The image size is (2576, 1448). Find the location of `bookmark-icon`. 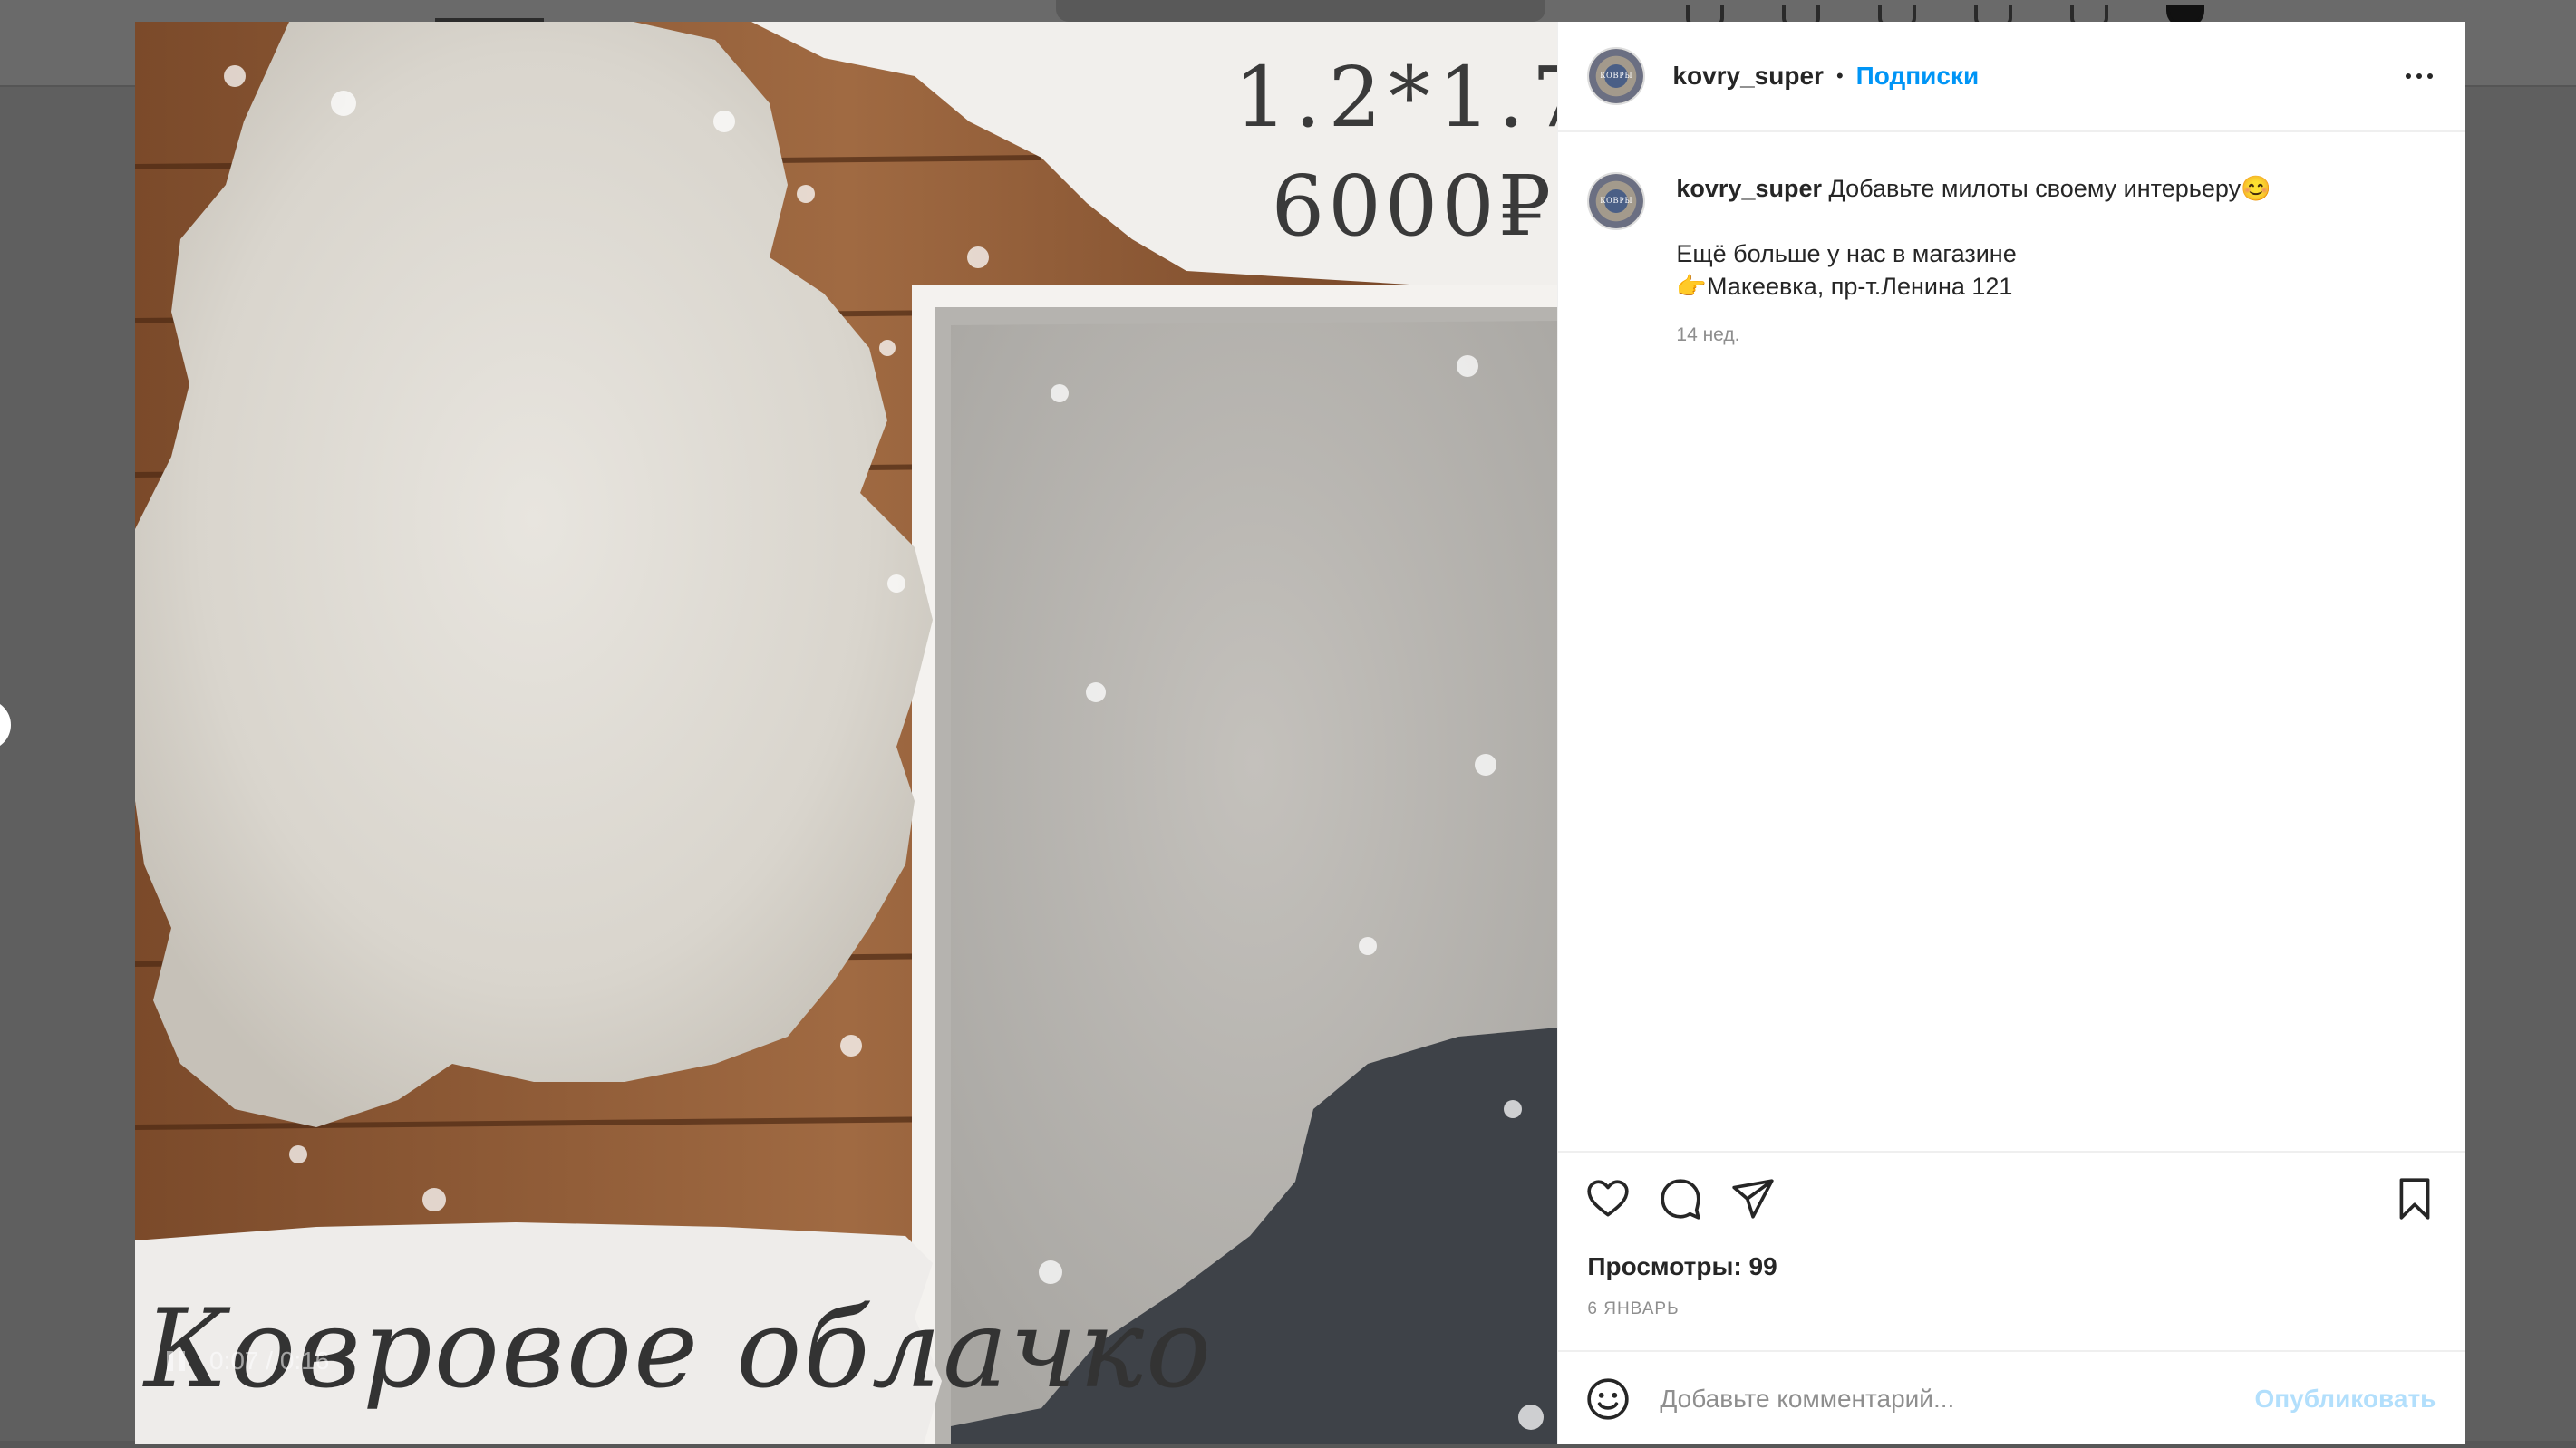

bookmark-icon is located at coordinates (2414, 1198).